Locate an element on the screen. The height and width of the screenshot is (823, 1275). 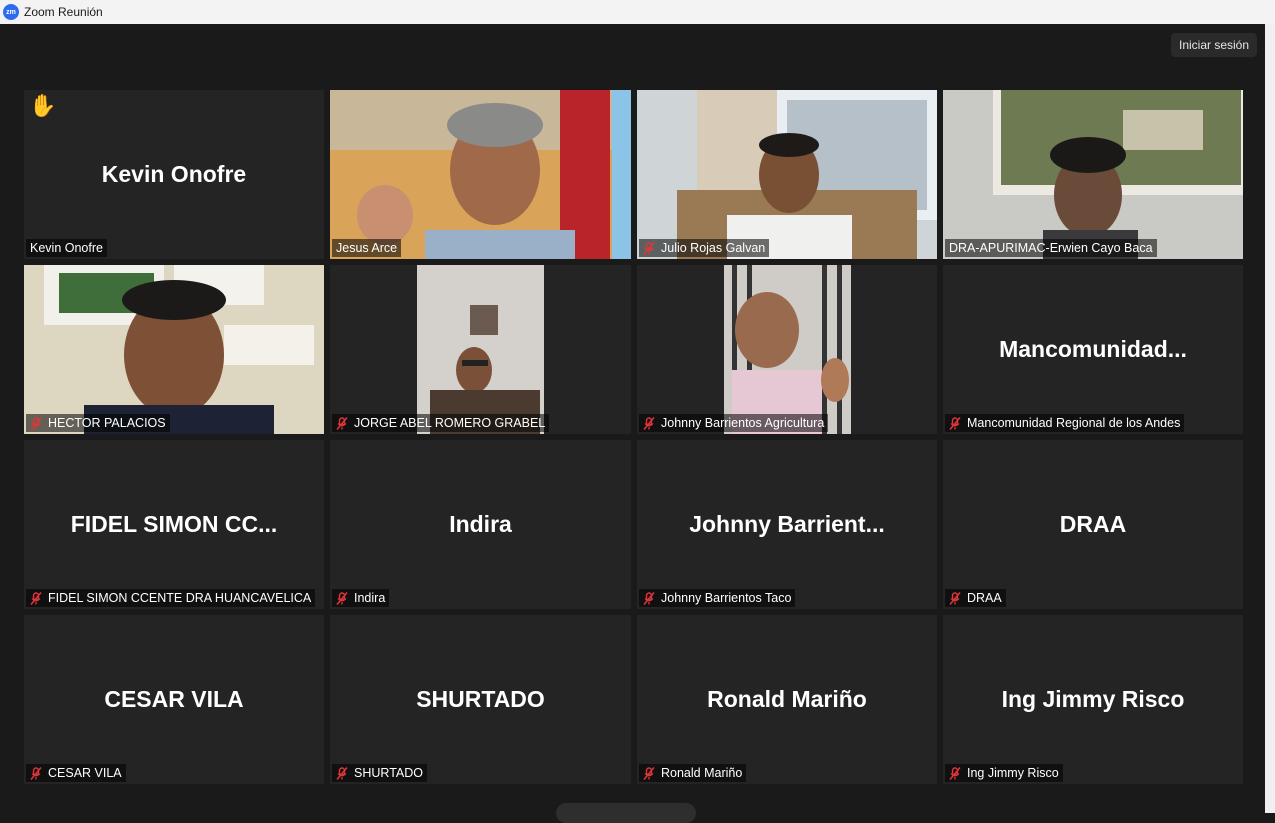
participant-tile-active-speaker: Jesus Arce is located at coordinates (480, 174).